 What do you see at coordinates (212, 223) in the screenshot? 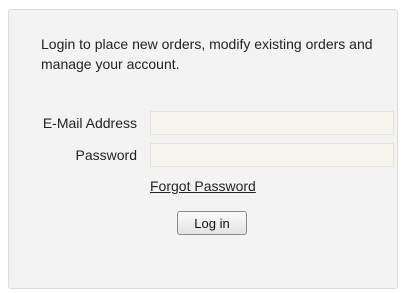
I see `login-button: Log in` at bounding box center [212, 223].